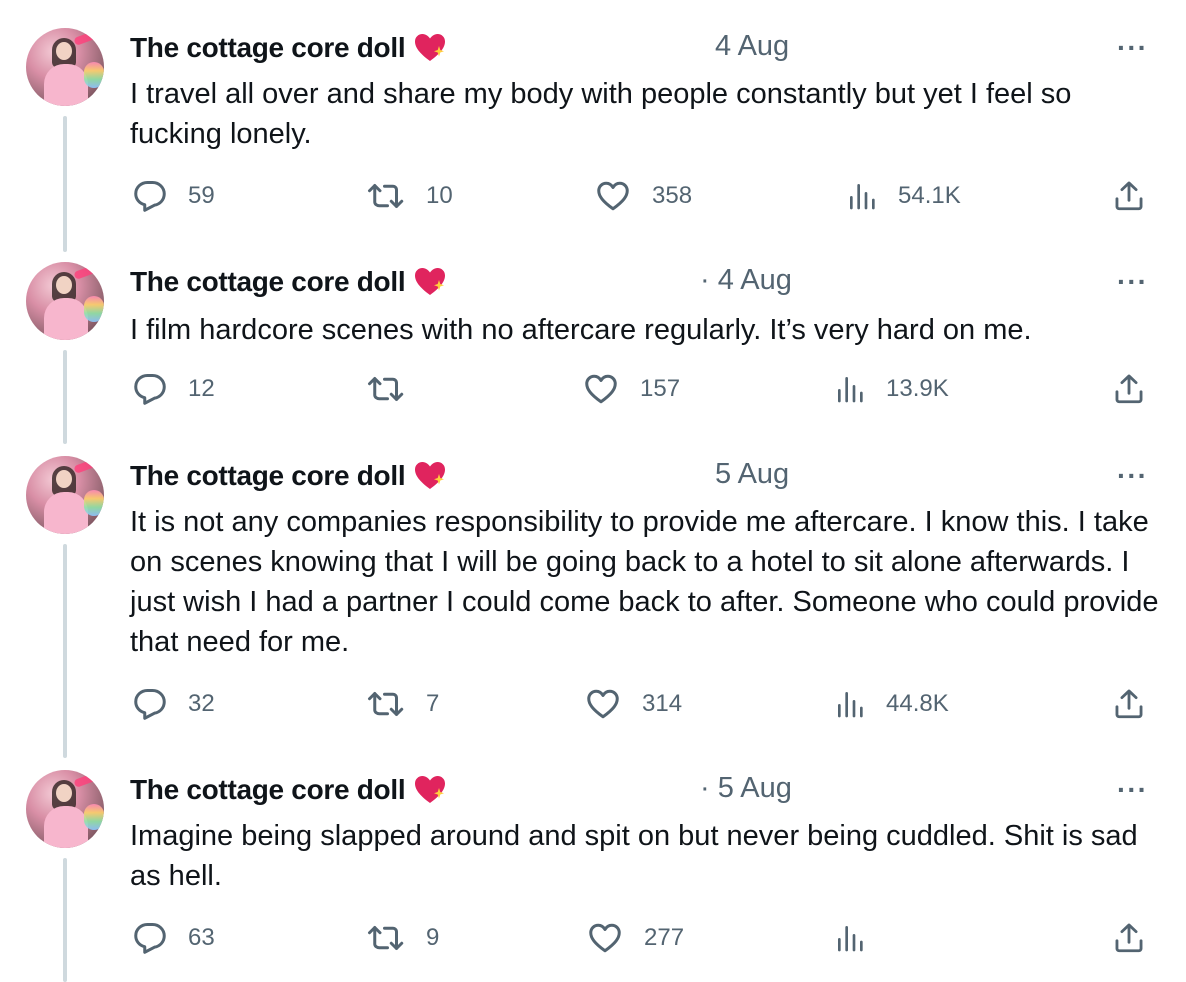  Describe the element at coordinates (746, 788) in the screenshot. I see `tweet-date: · 5 Aug` at that location.